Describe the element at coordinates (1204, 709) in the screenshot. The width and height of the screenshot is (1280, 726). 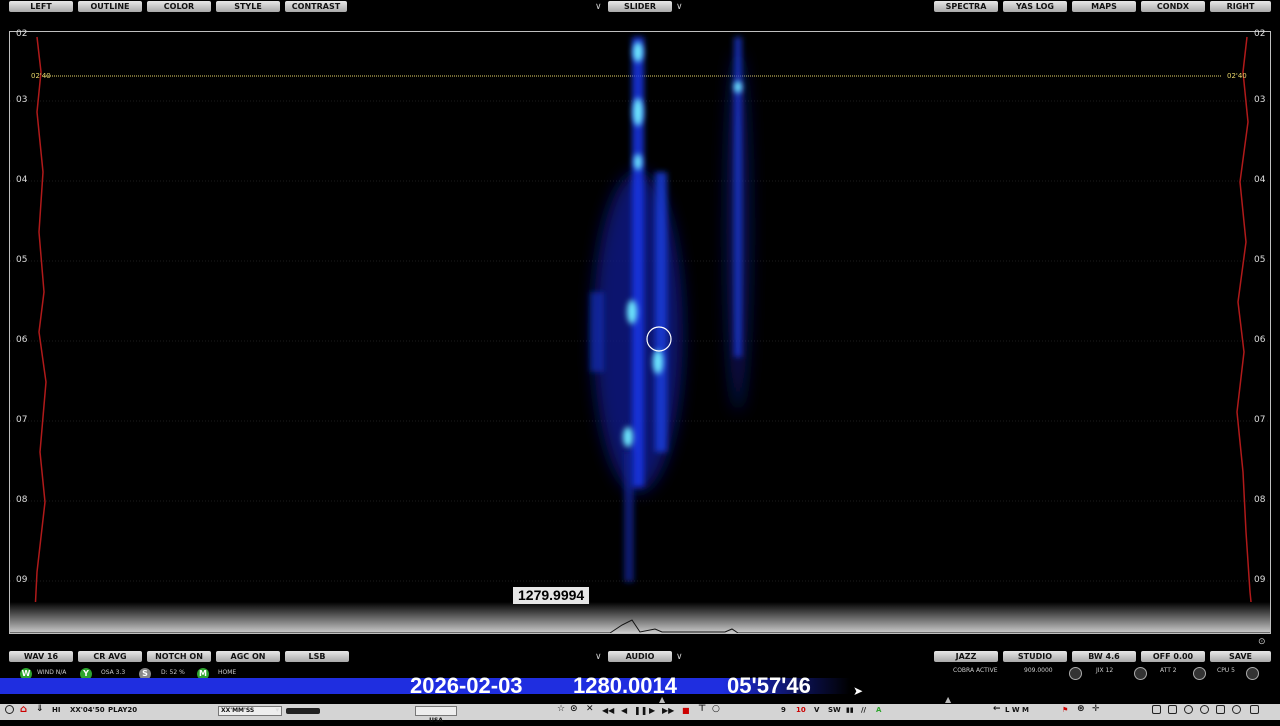
I see `camera-icon` at that location.